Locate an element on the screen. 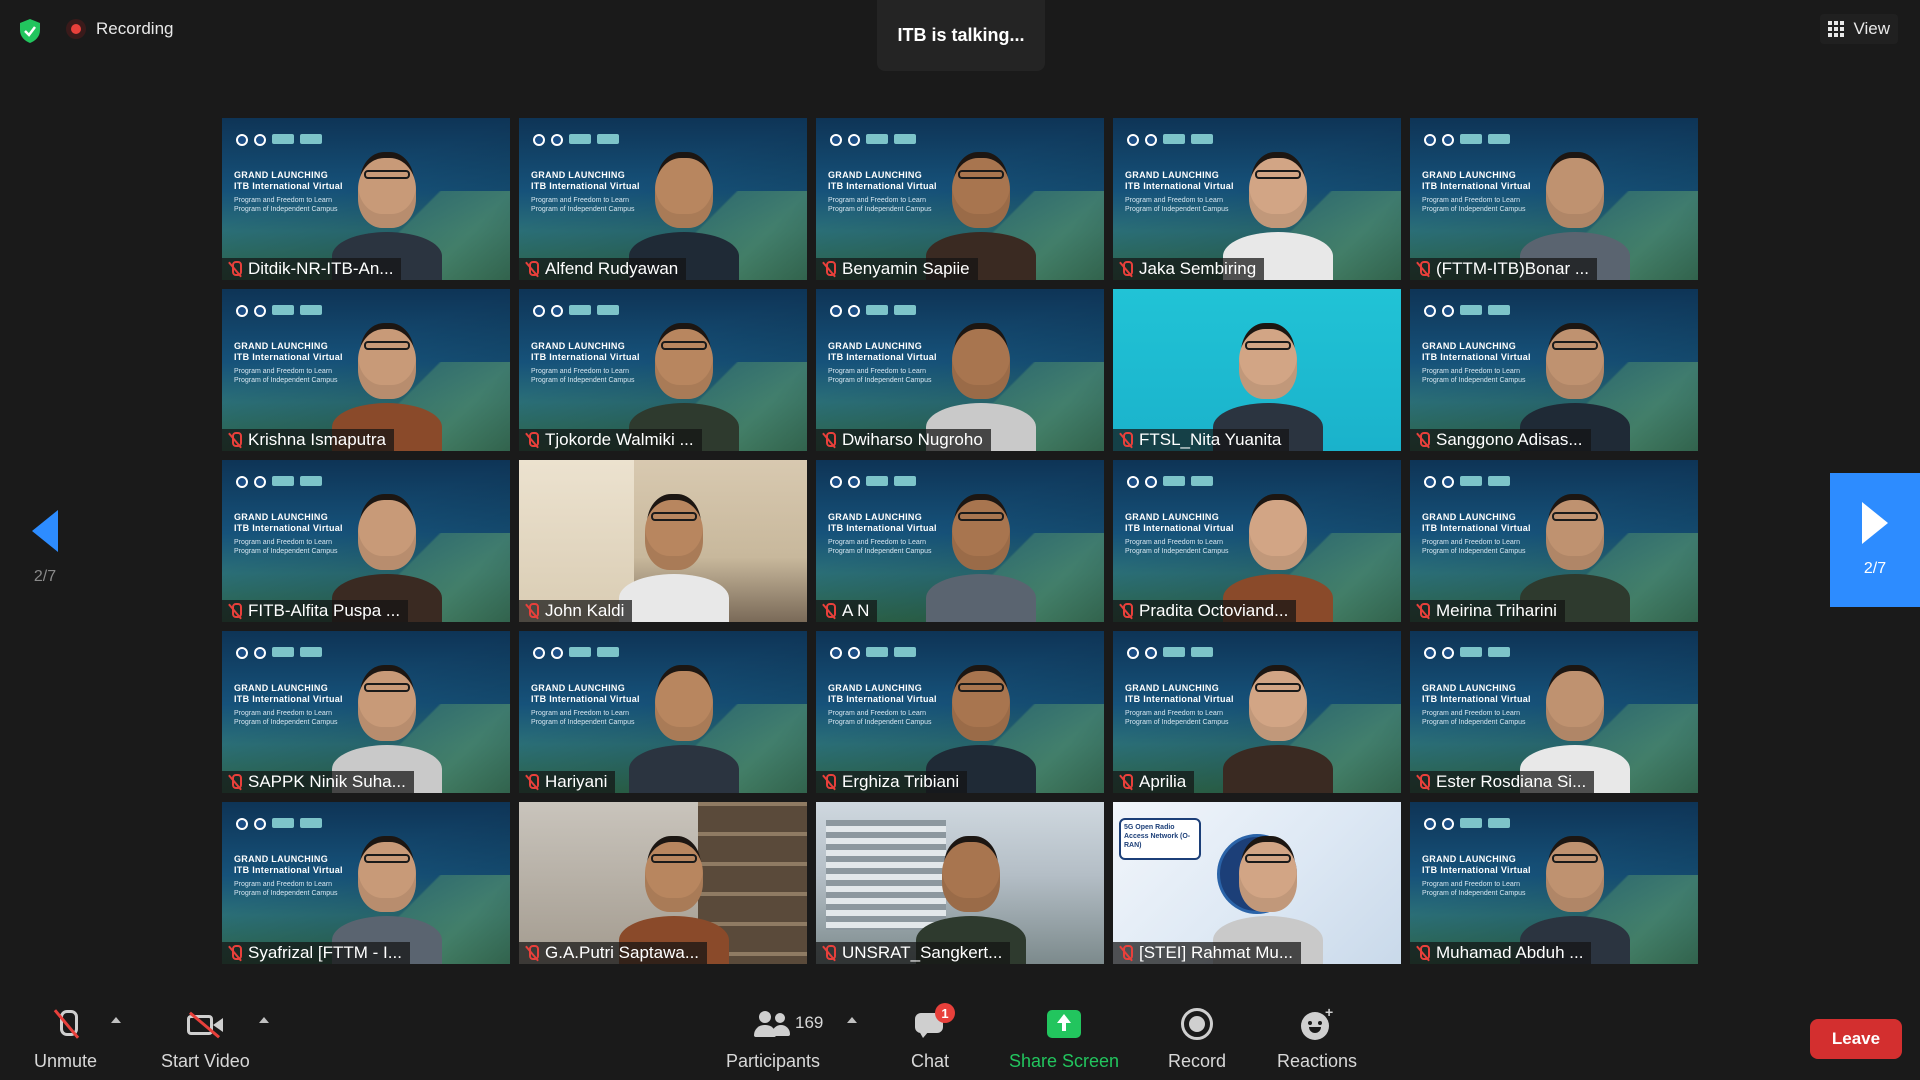 This screenshot has width=1920, height=1080. participants-count: 169 is located at coordinates (809, 1022).